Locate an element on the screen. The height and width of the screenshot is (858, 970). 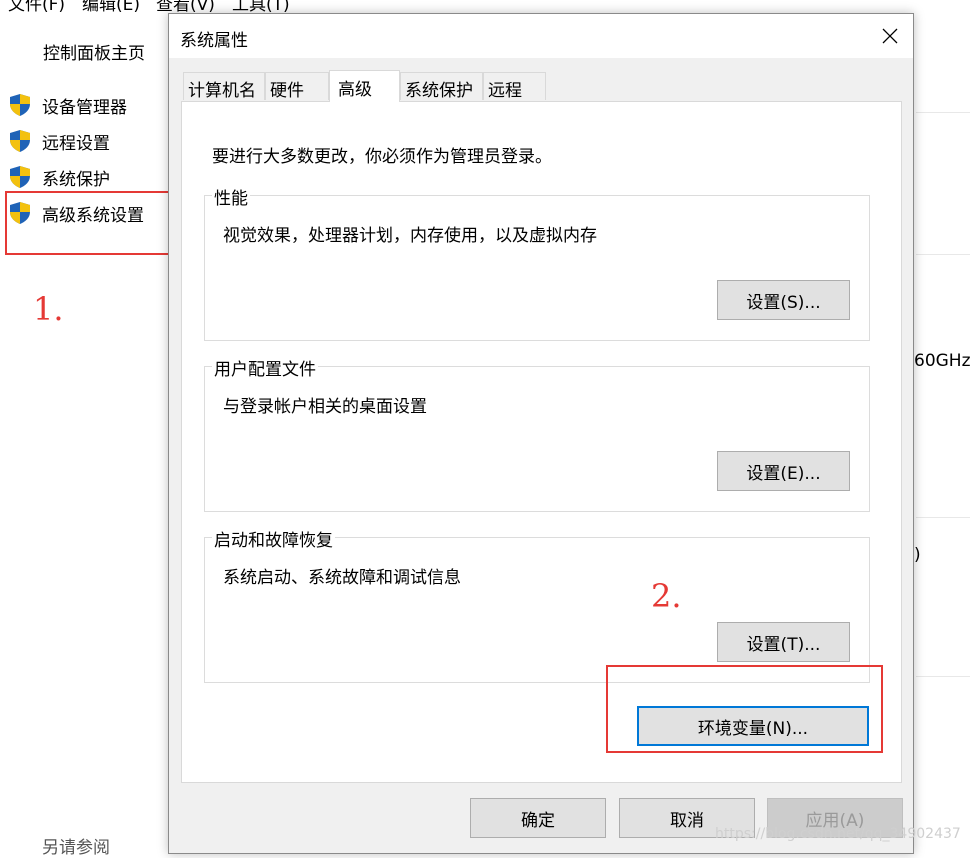
performance-description: 视觉效果，处理器计划，内存使用，以及虚拟内存 is located at coordinates (410, 236).